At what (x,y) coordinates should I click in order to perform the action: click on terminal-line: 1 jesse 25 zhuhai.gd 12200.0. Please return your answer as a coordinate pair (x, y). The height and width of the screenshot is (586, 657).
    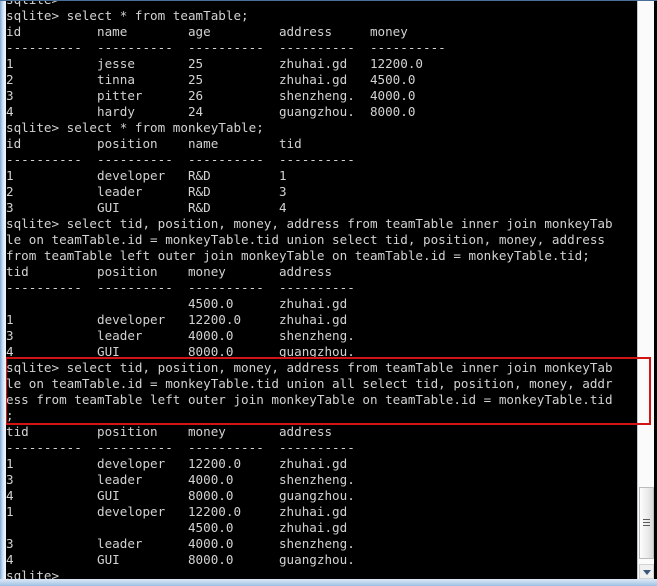
    Looking at the image, I should click on (215, 63).